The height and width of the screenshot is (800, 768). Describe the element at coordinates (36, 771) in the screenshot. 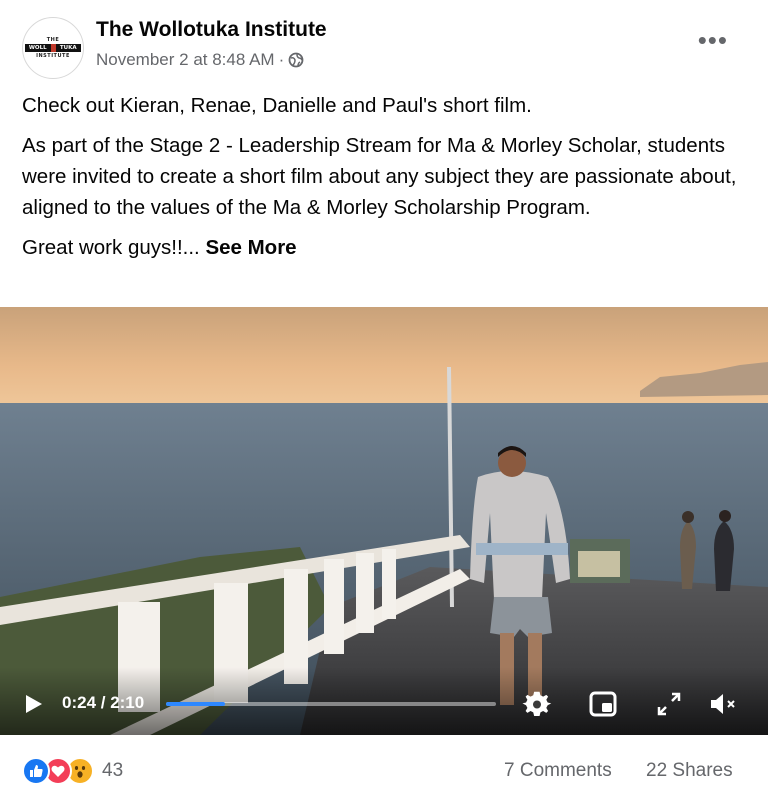

I see `like-icon` at that location.